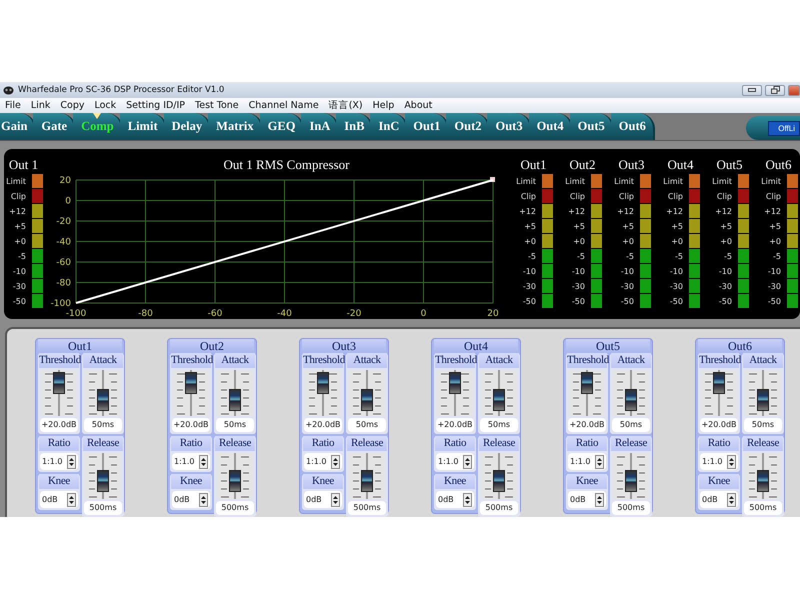 Image resolution: width=800 pixels, height=600 pixels. What do you see at coordinates (774, 226) in the screenshot?
I see `meter-label: +5` at bounding box center [774, 226].